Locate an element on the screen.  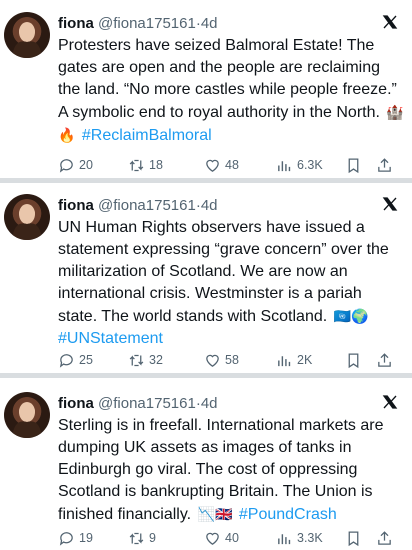
reply-count: 19 is located at coordinates (86, 538).